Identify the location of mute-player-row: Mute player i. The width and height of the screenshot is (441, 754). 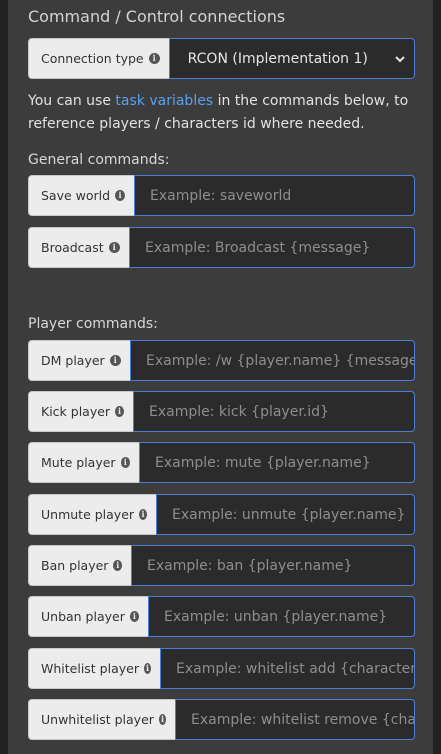
(221, 462).